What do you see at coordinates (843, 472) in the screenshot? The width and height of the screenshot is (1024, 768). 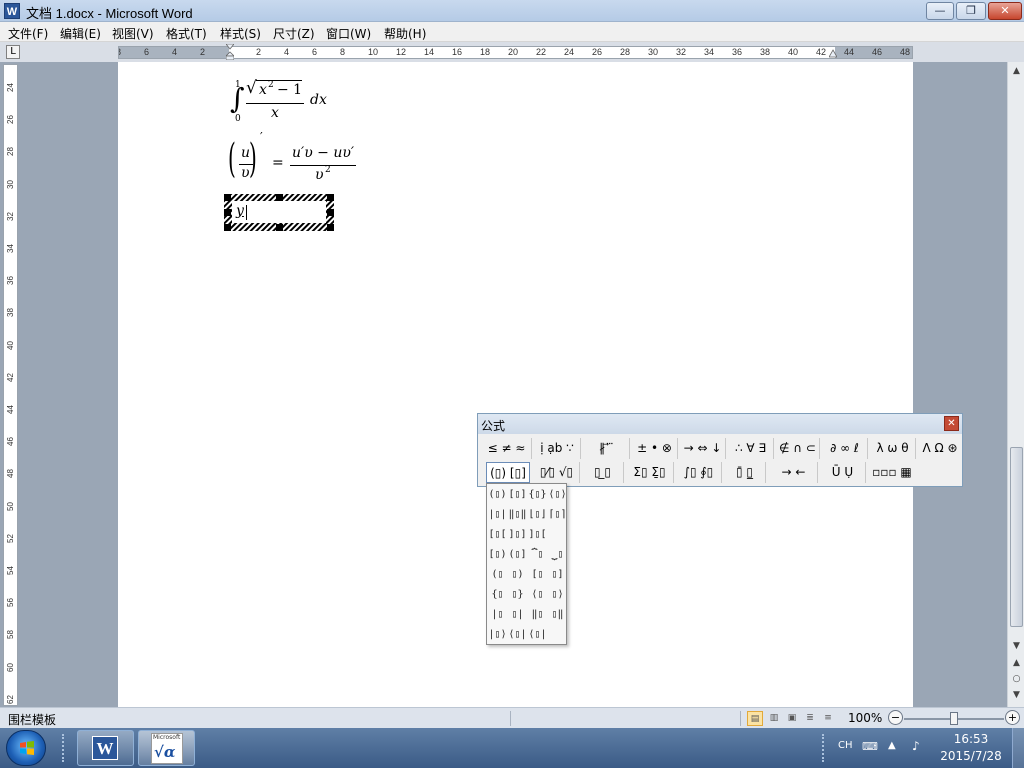 I see `products-templates-button: Ū Ụ` at bounding box center [843, 472].